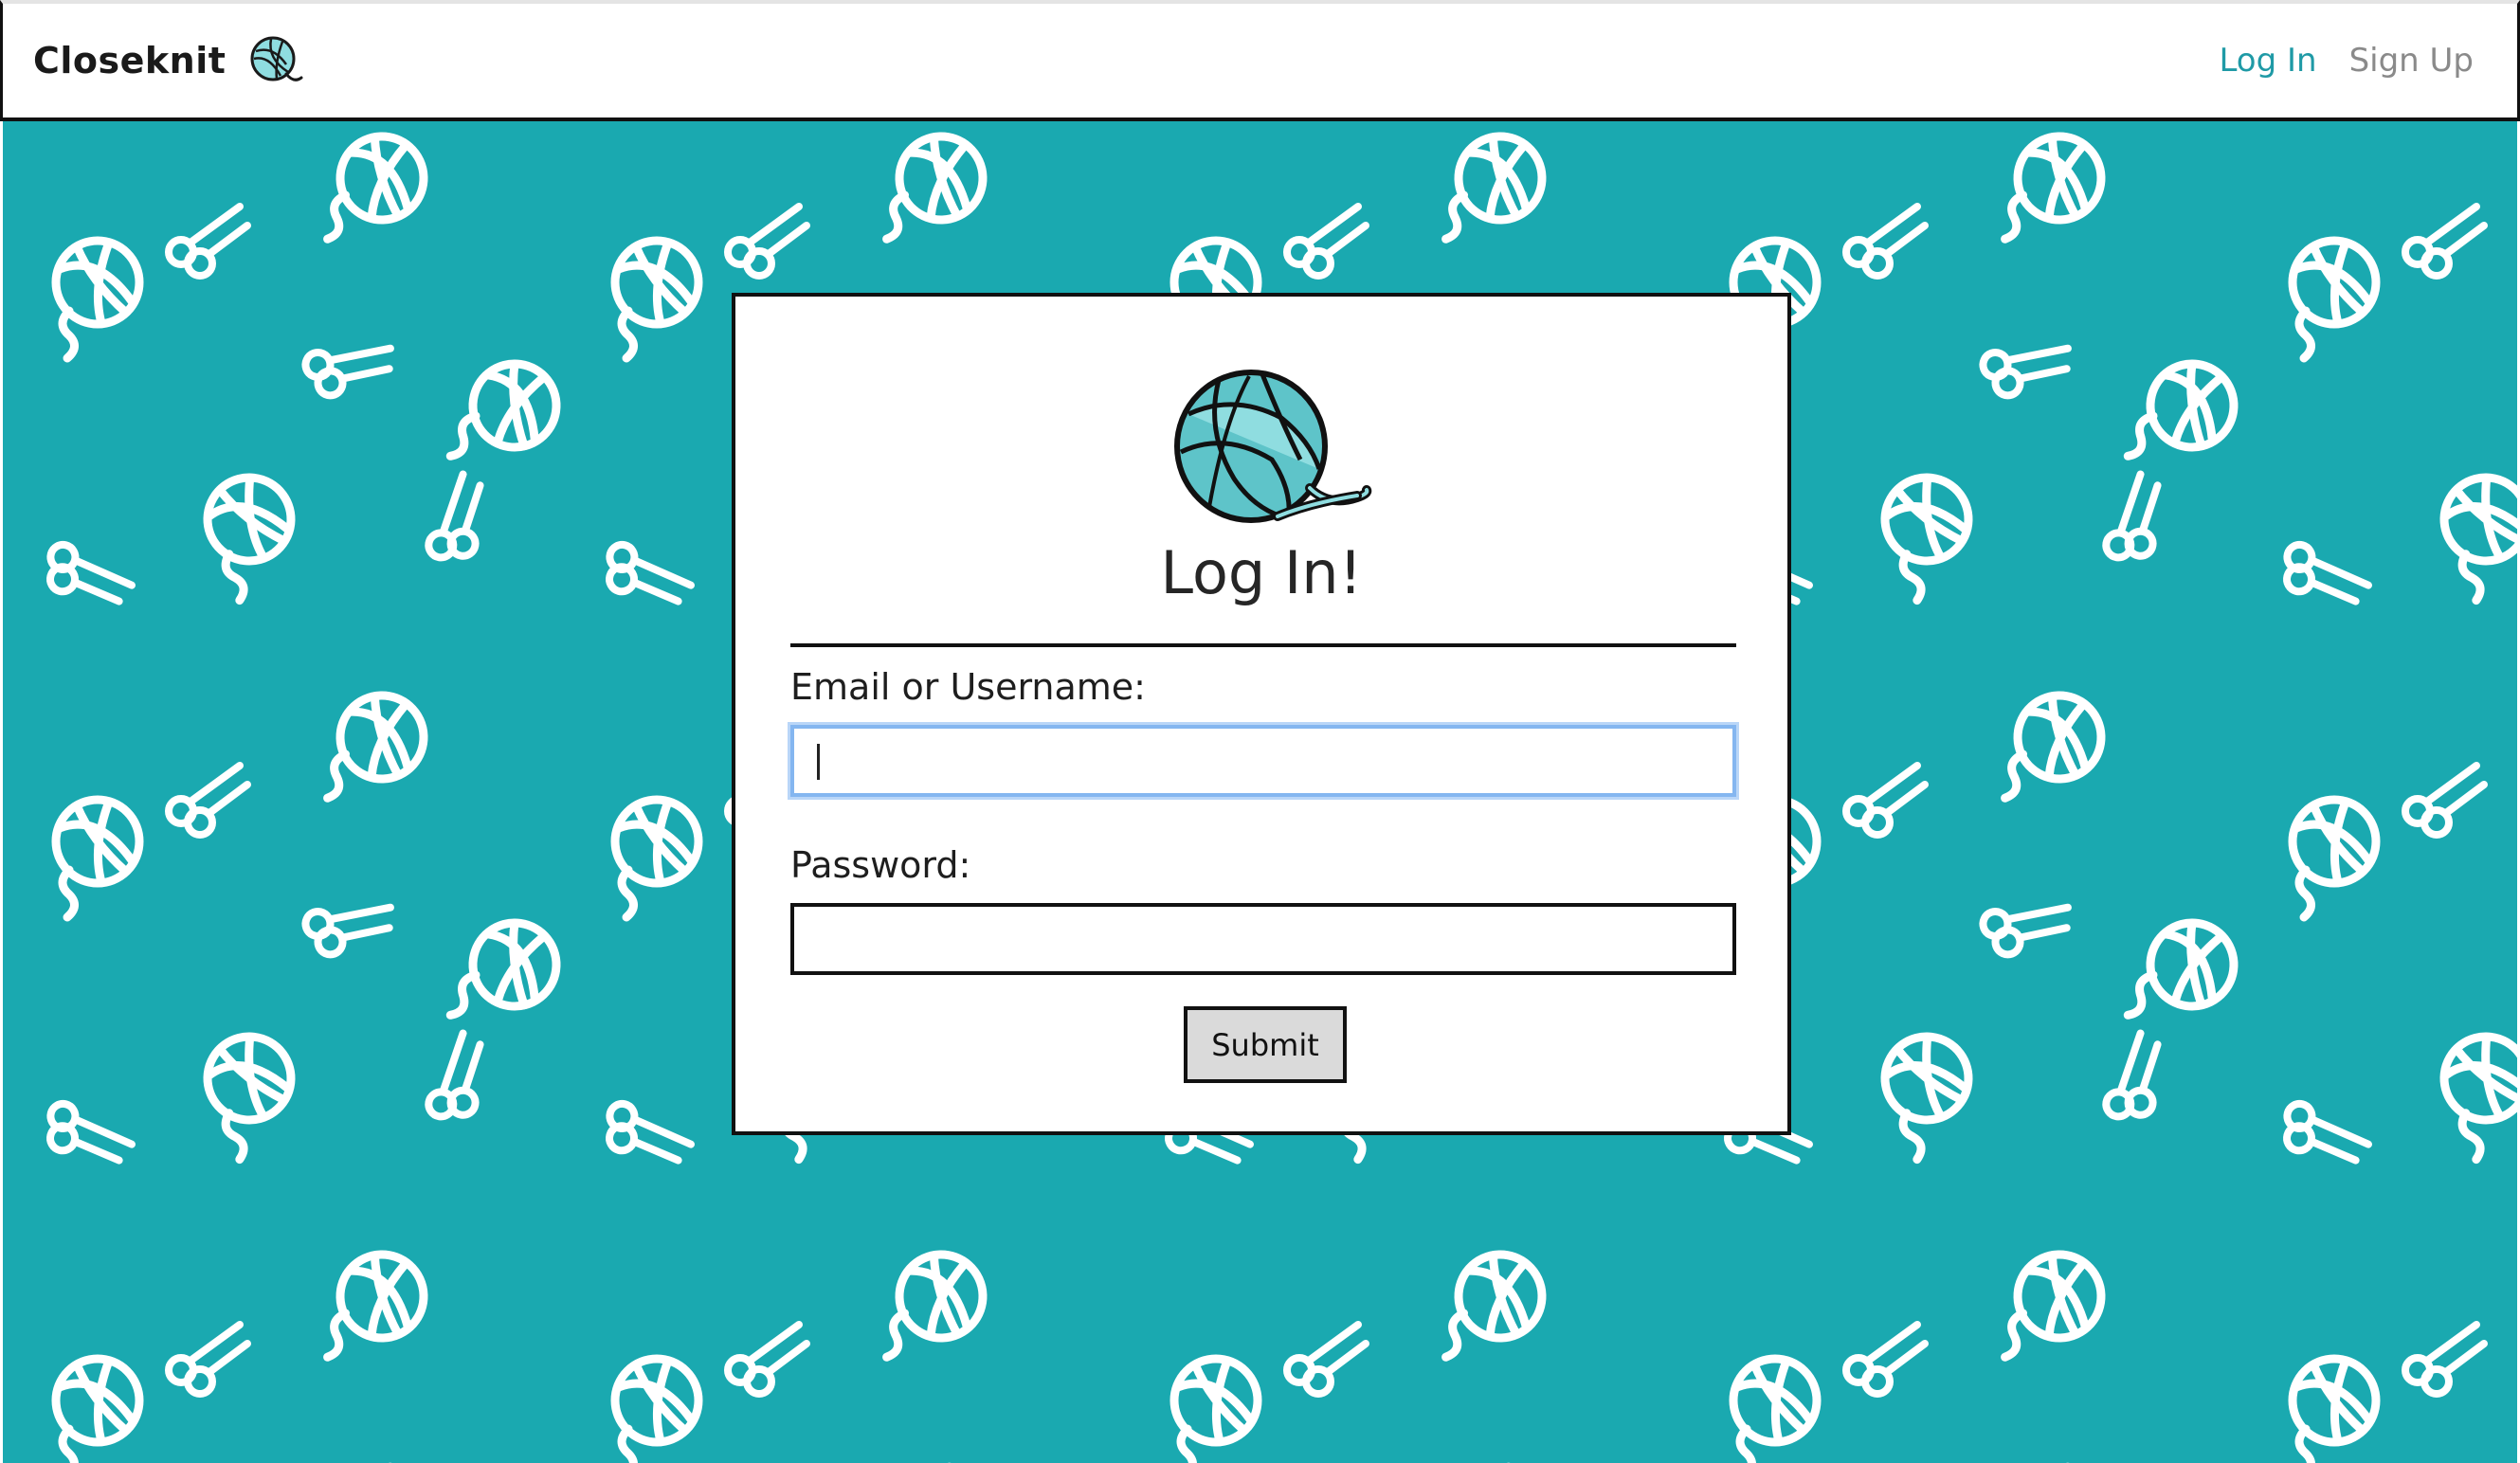 The width and height of the screenshot is (2520, 1463). Describe the element at coordinates (1260, 61) in the screenshot. I see `top-navbar: Closeknit Log In Sign Up` at that location.